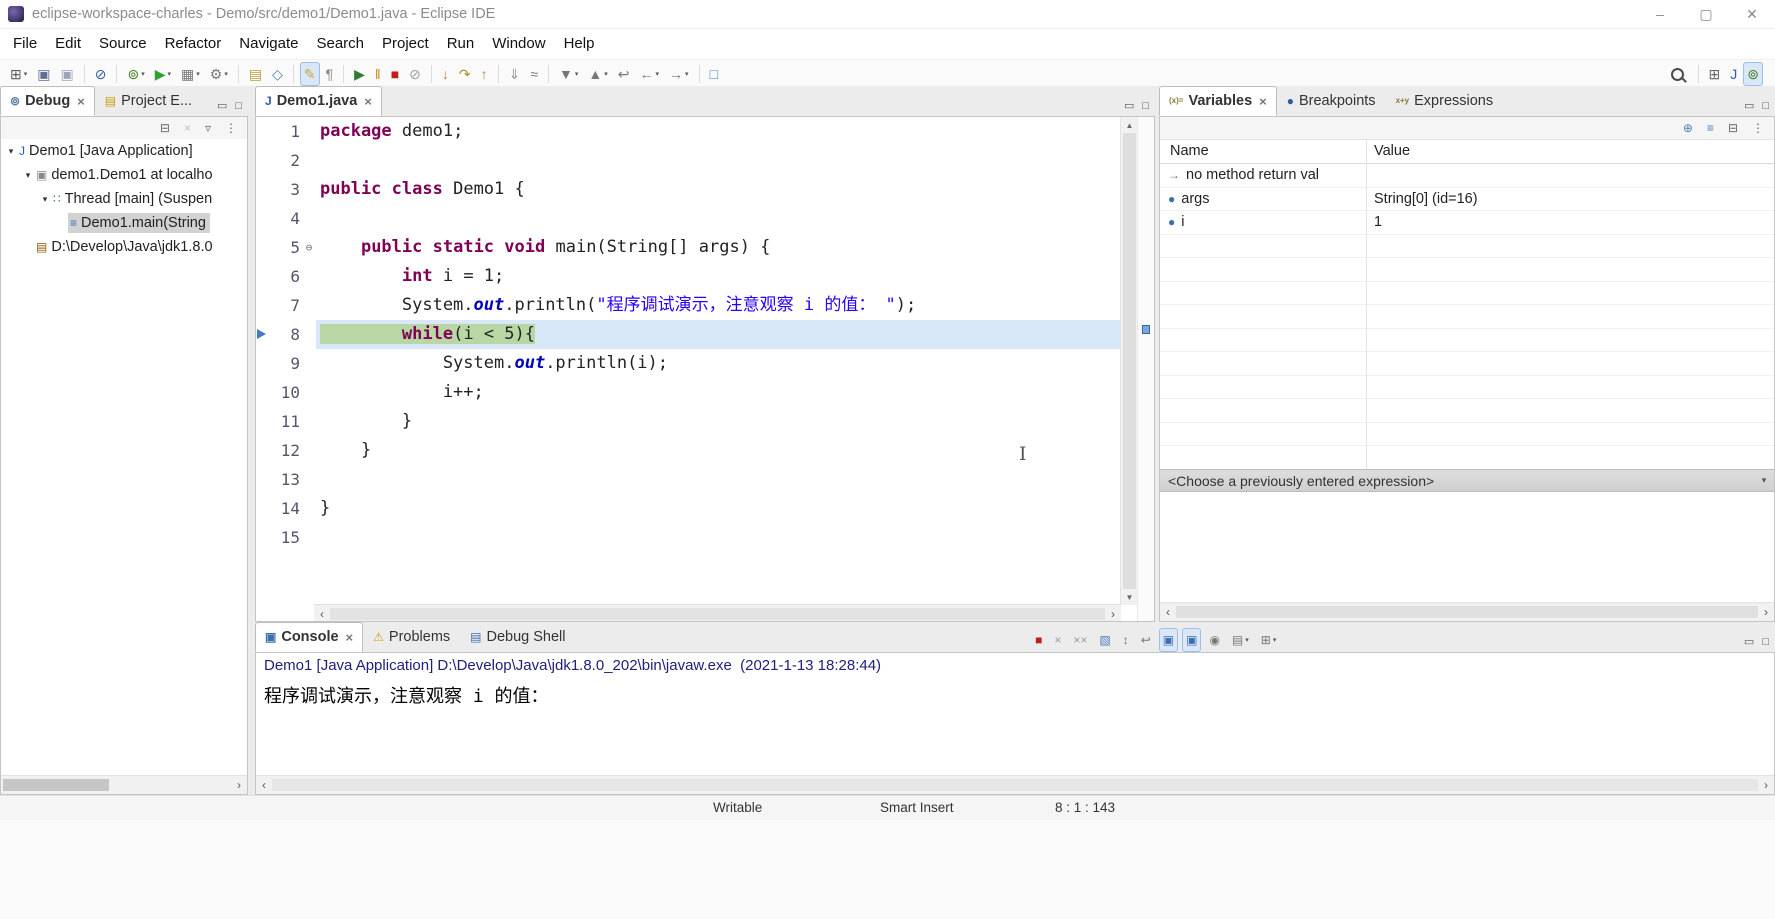 Image resolution: width=1775 pixels, height=919 pixels. I want to click on variables-horizontal-scrollbar, so click(1467, 611).